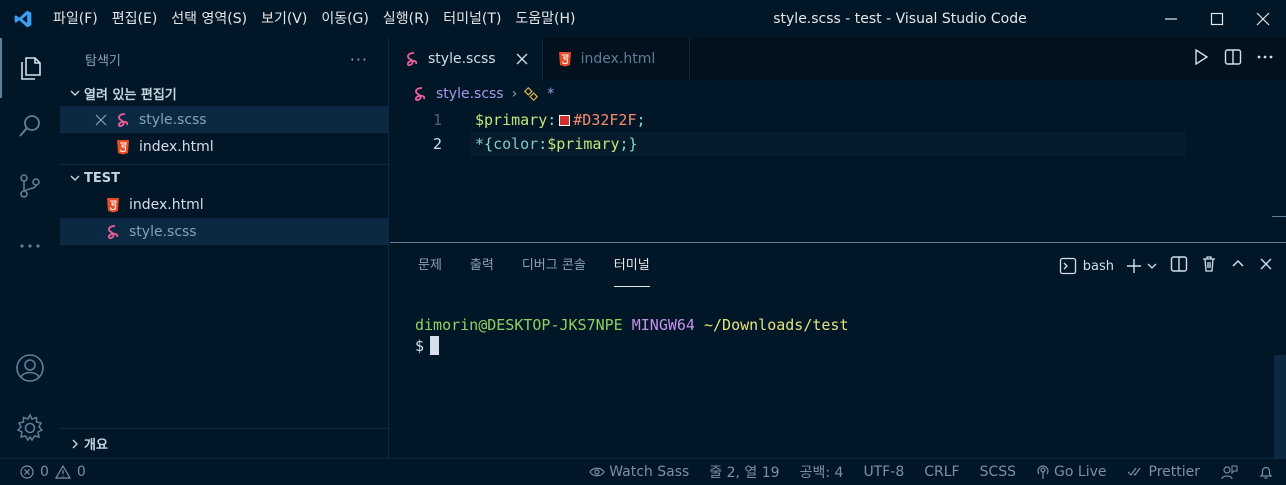 The width and height of the screenshot is (1286, 485). What do you see at coordinates (1142, 266) in the screenshot?
I see `new-terminal-button` at bounding box center [1142, 266].